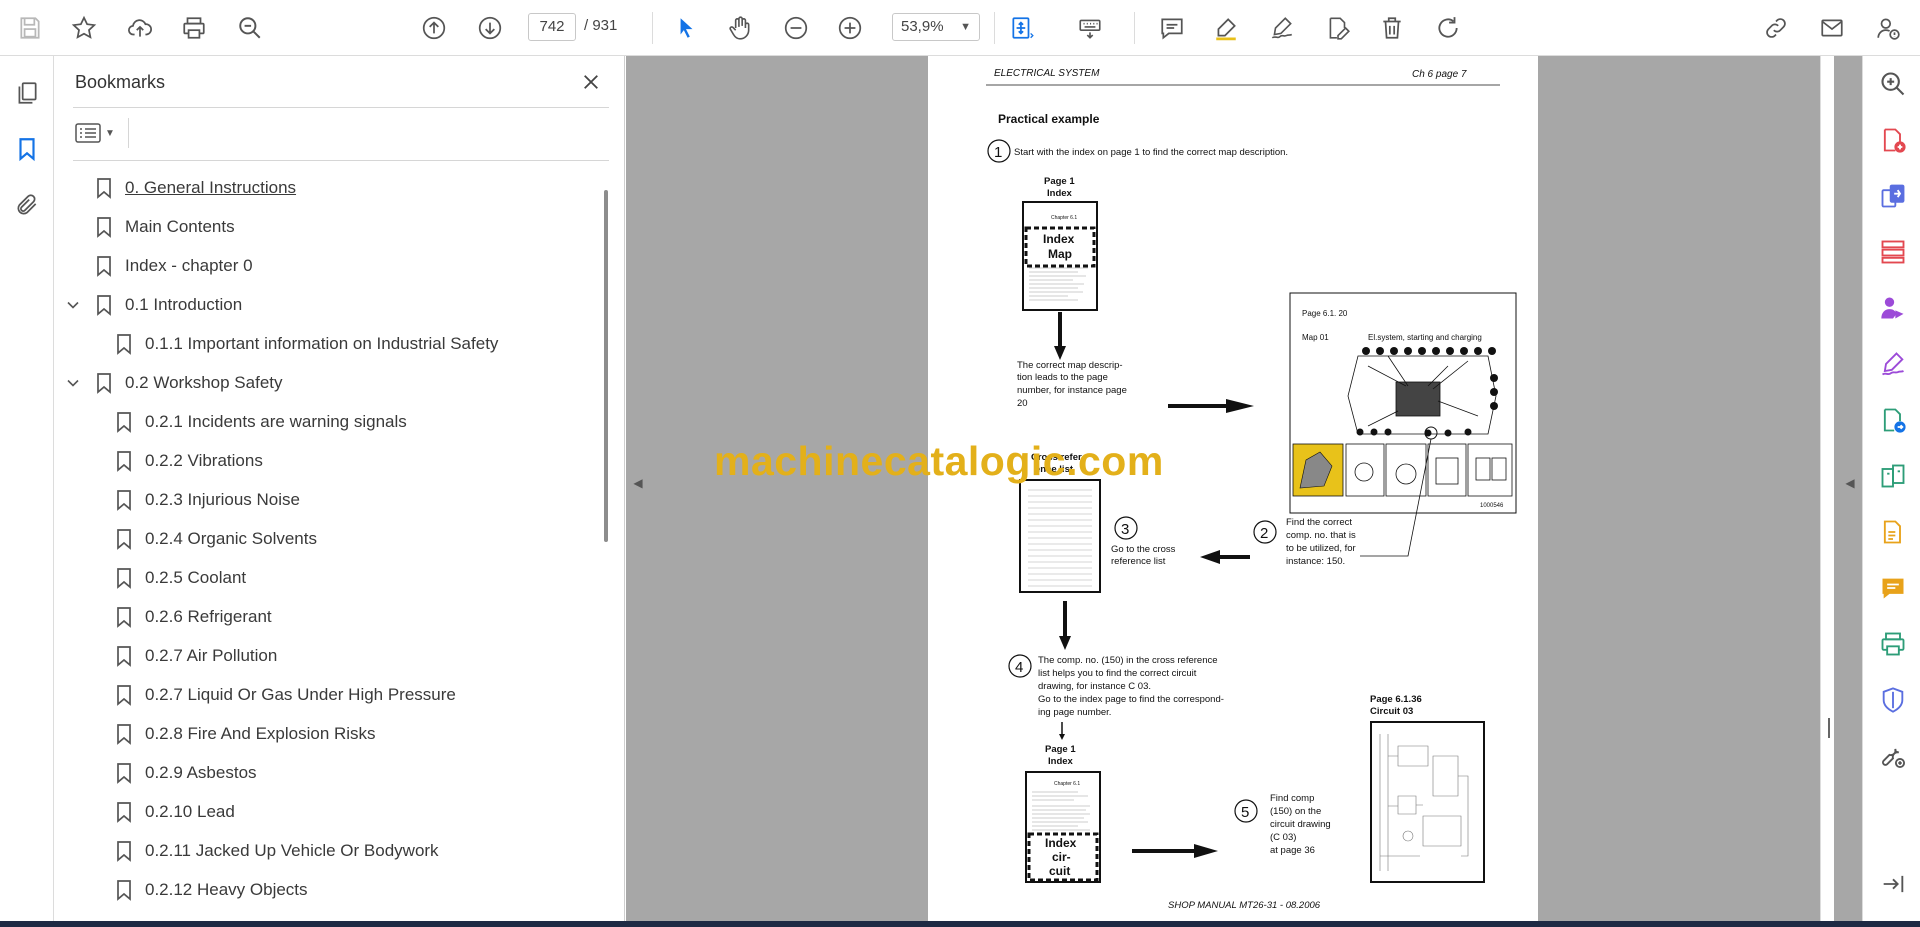  I want to click on fit-page-icon, so click(1022, 28).